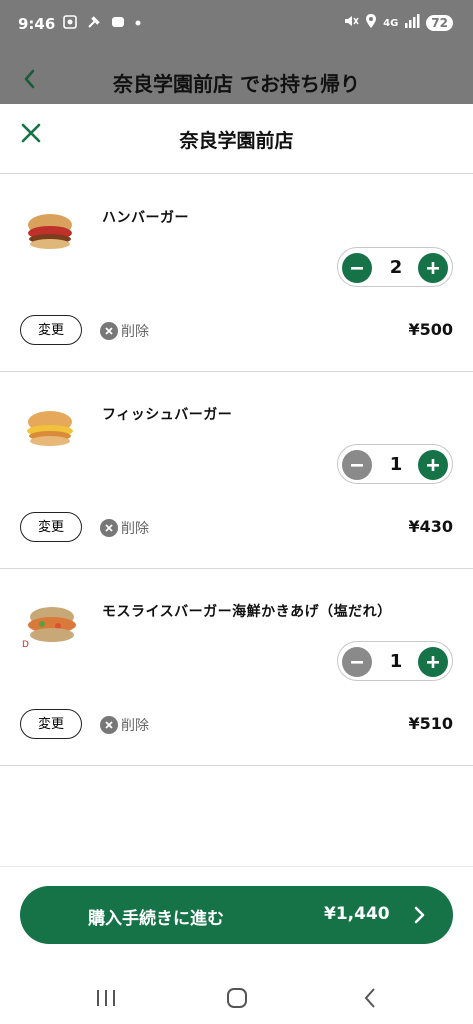 This screenshot has width=473, height=1024. What do you see at coordinates (167, 415) in the screenshot?
I see `item-name: フィッシュバーガー` at bounding box center [167, 415].